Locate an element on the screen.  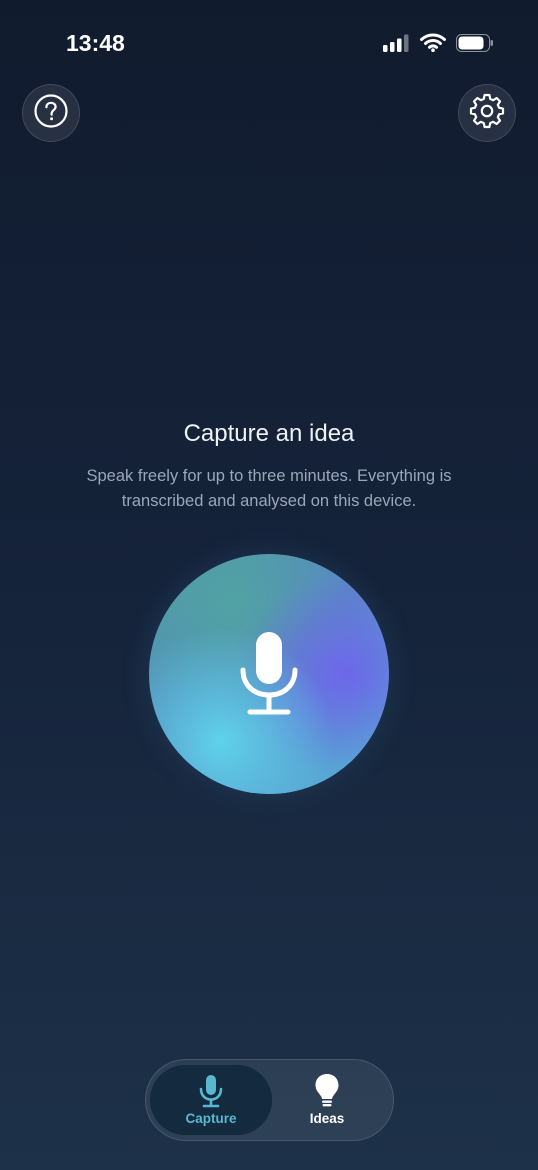
help-button is located at coordinates (51, 113).